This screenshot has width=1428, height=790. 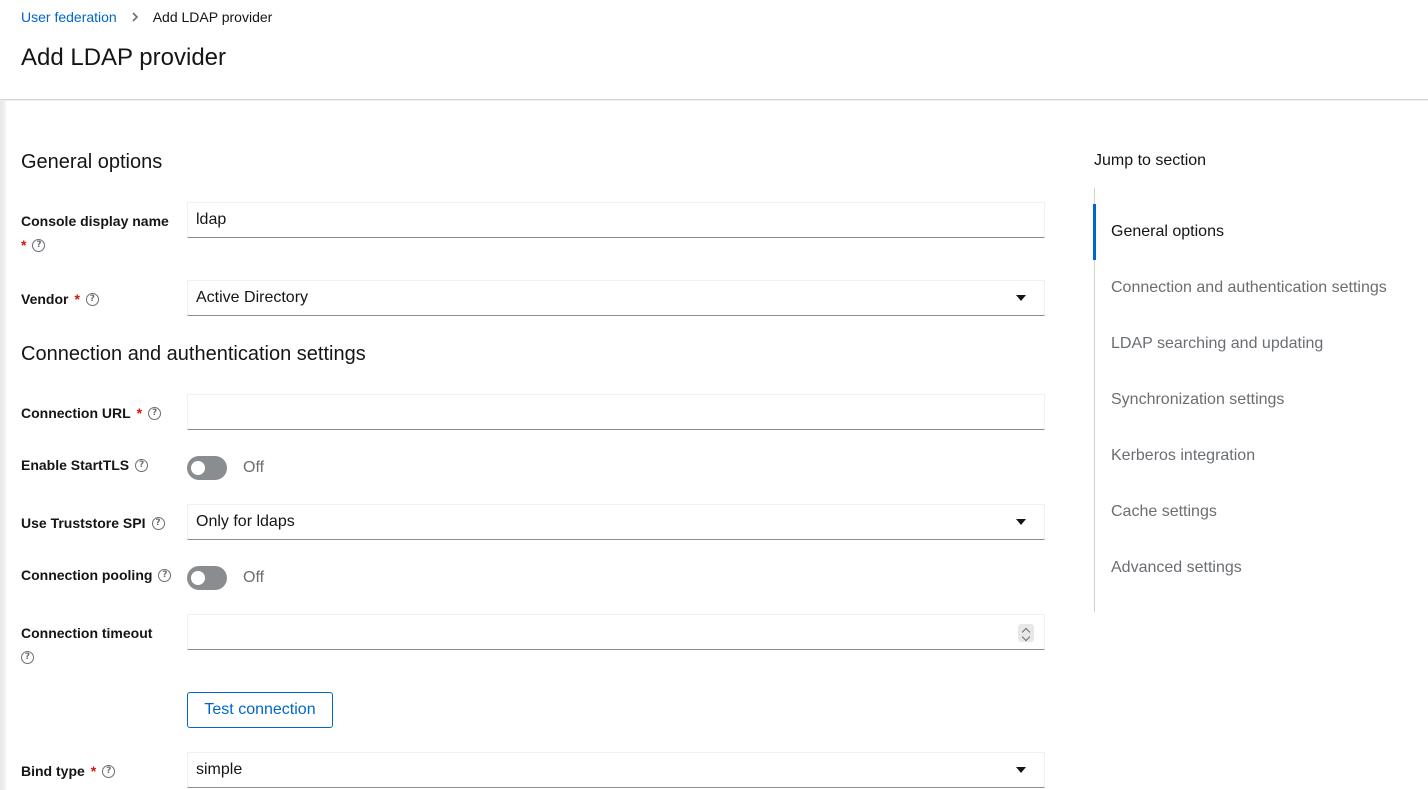 I want to click on jump-to-section-title: Jump to section, so click(x=1150, y=160).